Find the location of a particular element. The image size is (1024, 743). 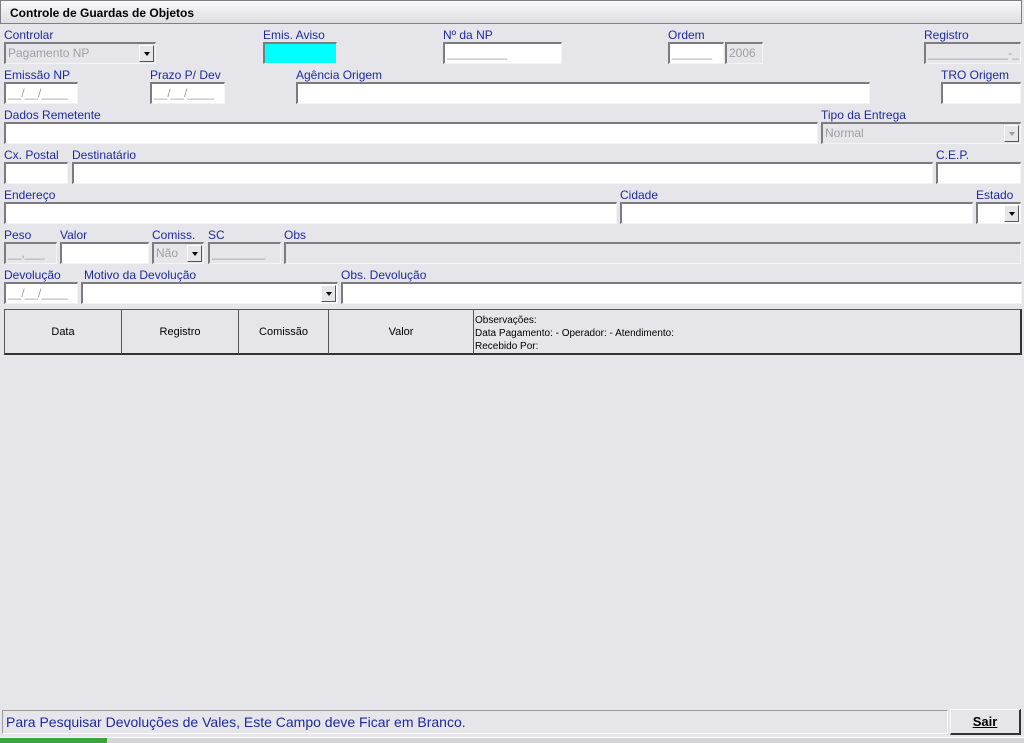

controlar-select: Pagamento NP is located at coordinates (80, 53).